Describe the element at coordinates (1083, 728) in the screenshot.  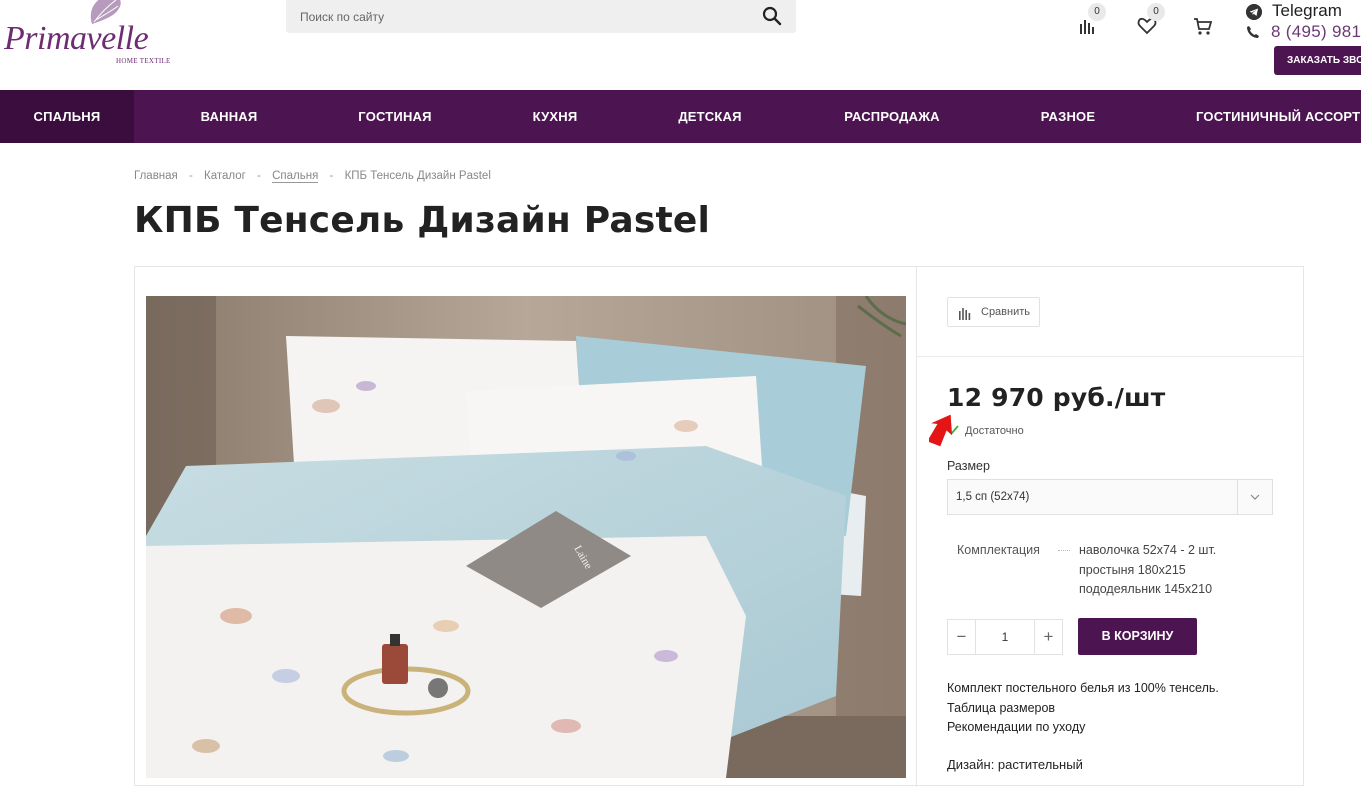
I see `care-link: Рекомендации по уходу` at that location.